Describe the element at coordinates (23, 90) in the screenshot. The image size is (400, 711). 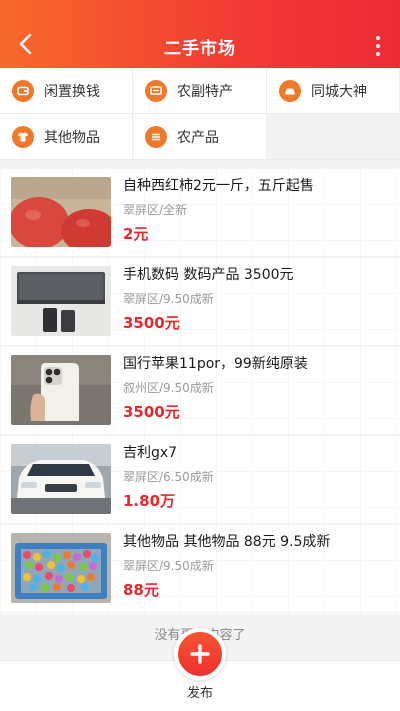
I see `wallet-icon` at that location.